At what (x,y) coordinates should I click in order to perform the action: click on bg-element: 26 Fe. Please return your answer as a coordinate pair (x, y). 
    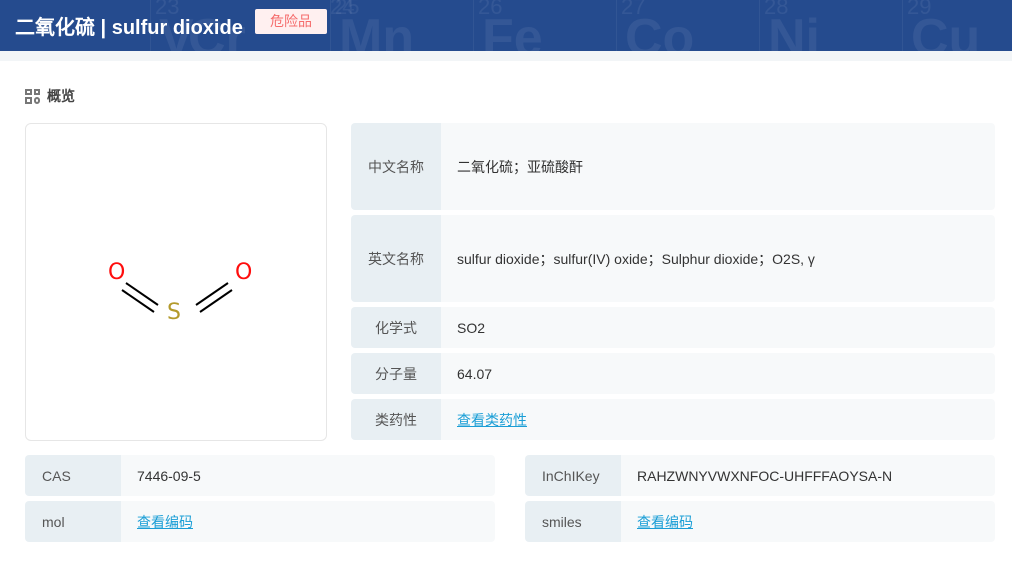
    Looking at the image, I should click on (544, 25).